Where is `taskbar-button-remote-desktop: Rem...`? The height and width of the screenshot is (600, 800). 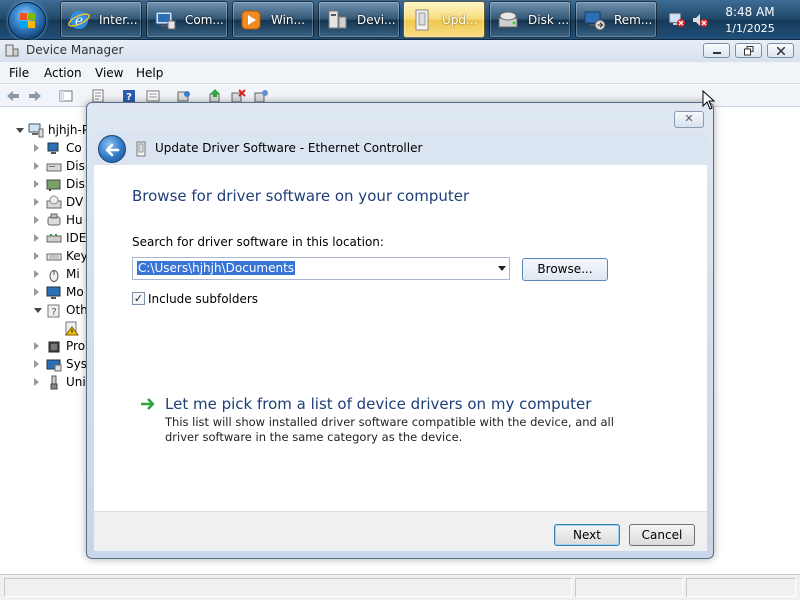 taskbar-button-remote-desktop: Rem... is located at coordinates (616, 19).